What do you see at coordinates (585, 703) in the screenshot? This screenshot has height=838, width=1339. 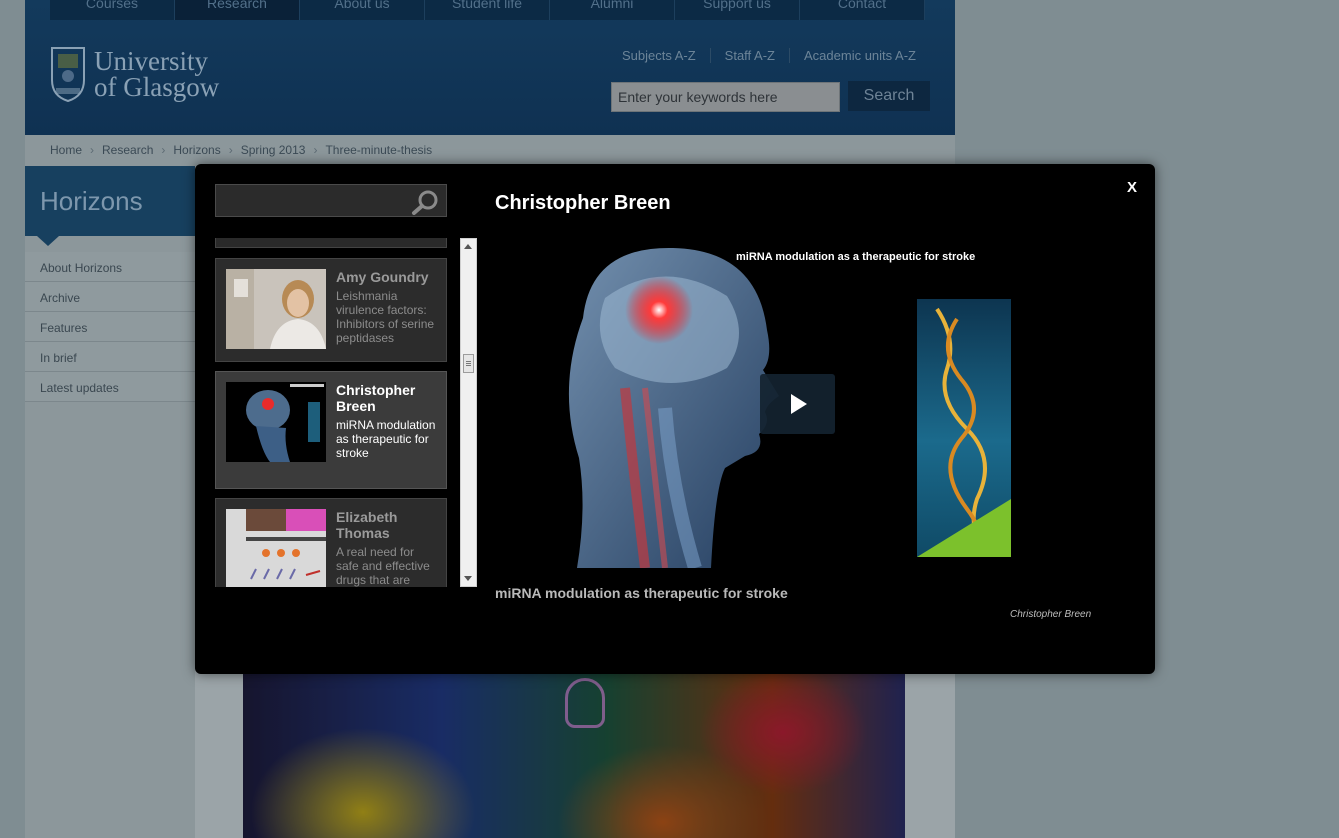 I see `thermal-image-detail` at bounding box center [585, 703].